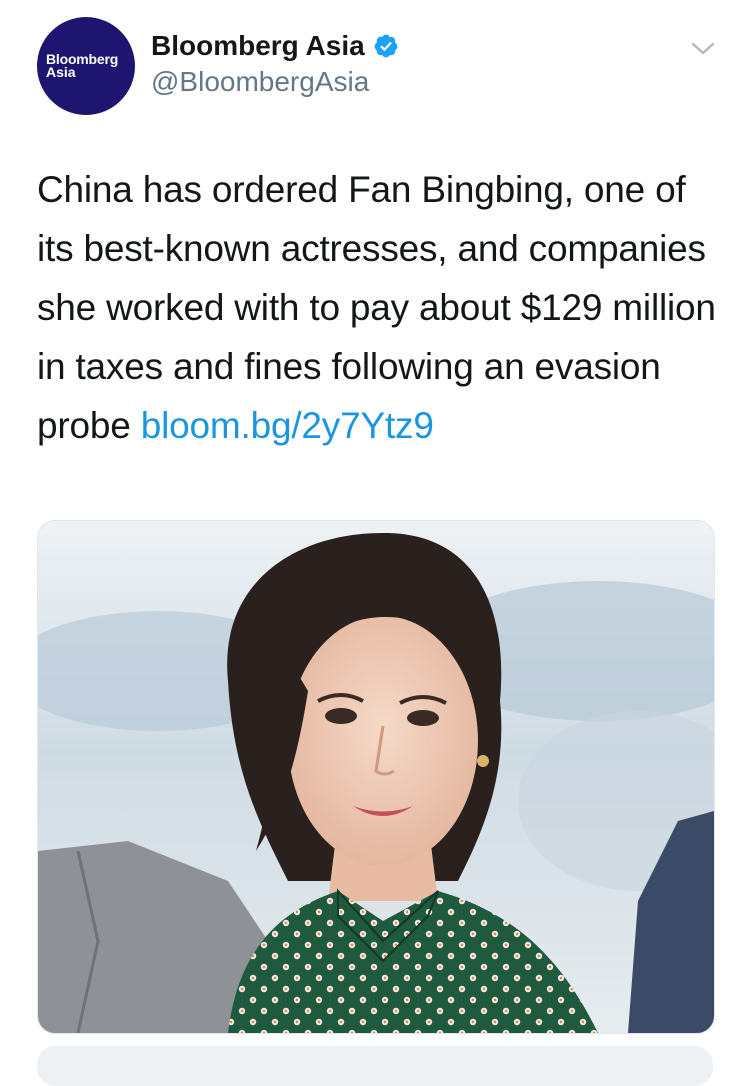 The width and height of the screenshot is (750, 1086). I want to click on display-name: Bloomberg Asia, so click(258, 46).